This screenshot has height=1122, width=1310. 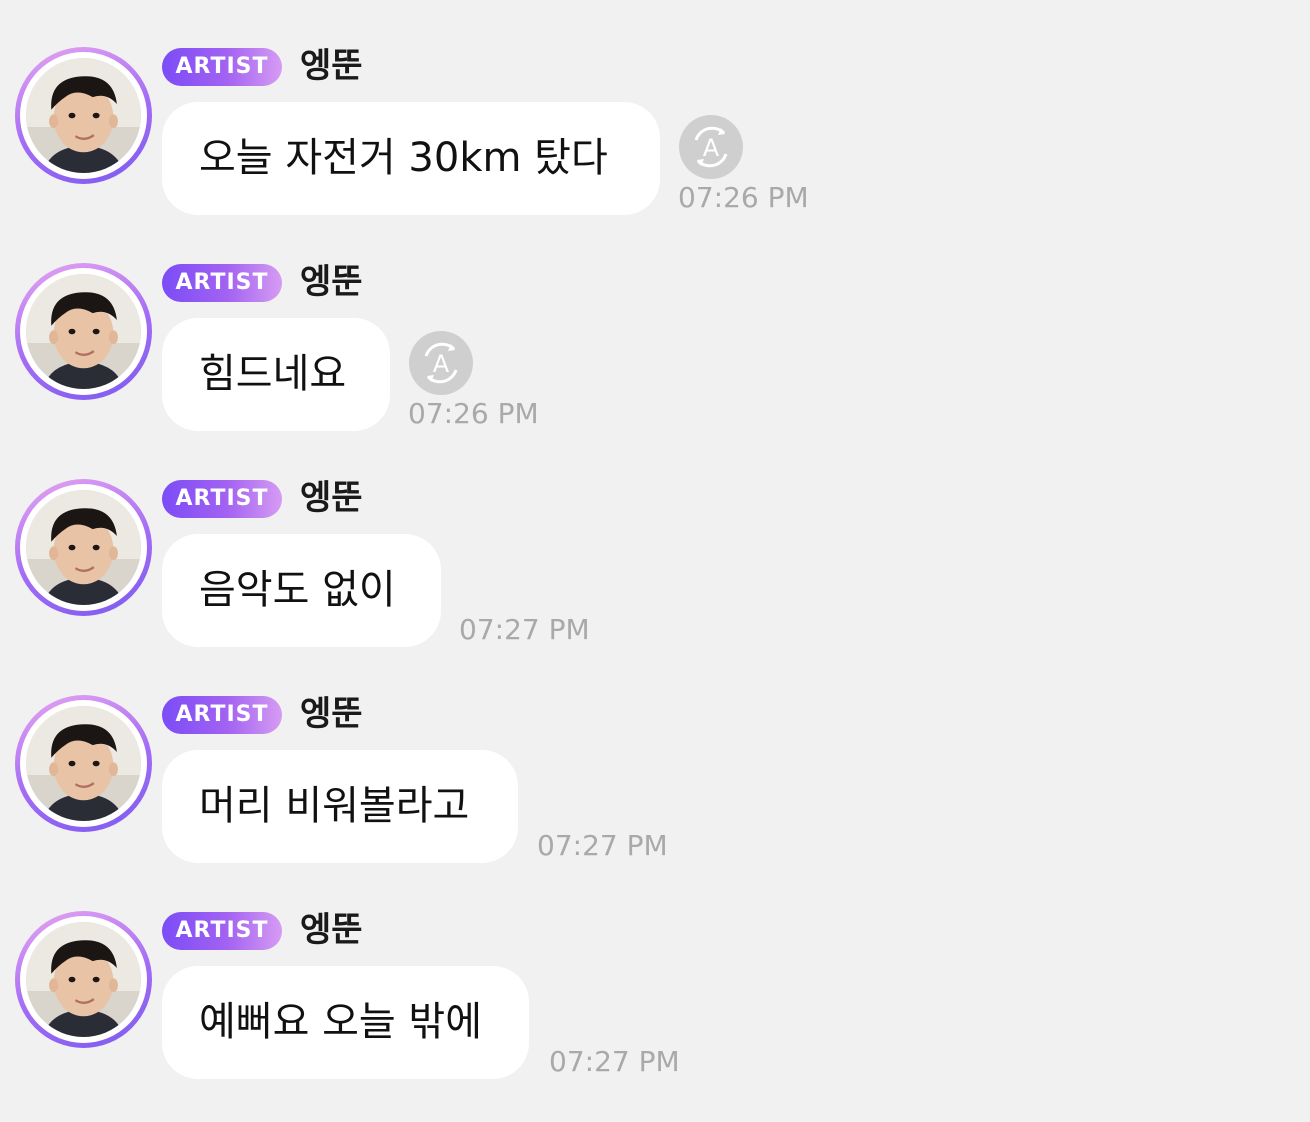 I want to click on message-bubble: 힘드네요, so click(x=276, y=374).